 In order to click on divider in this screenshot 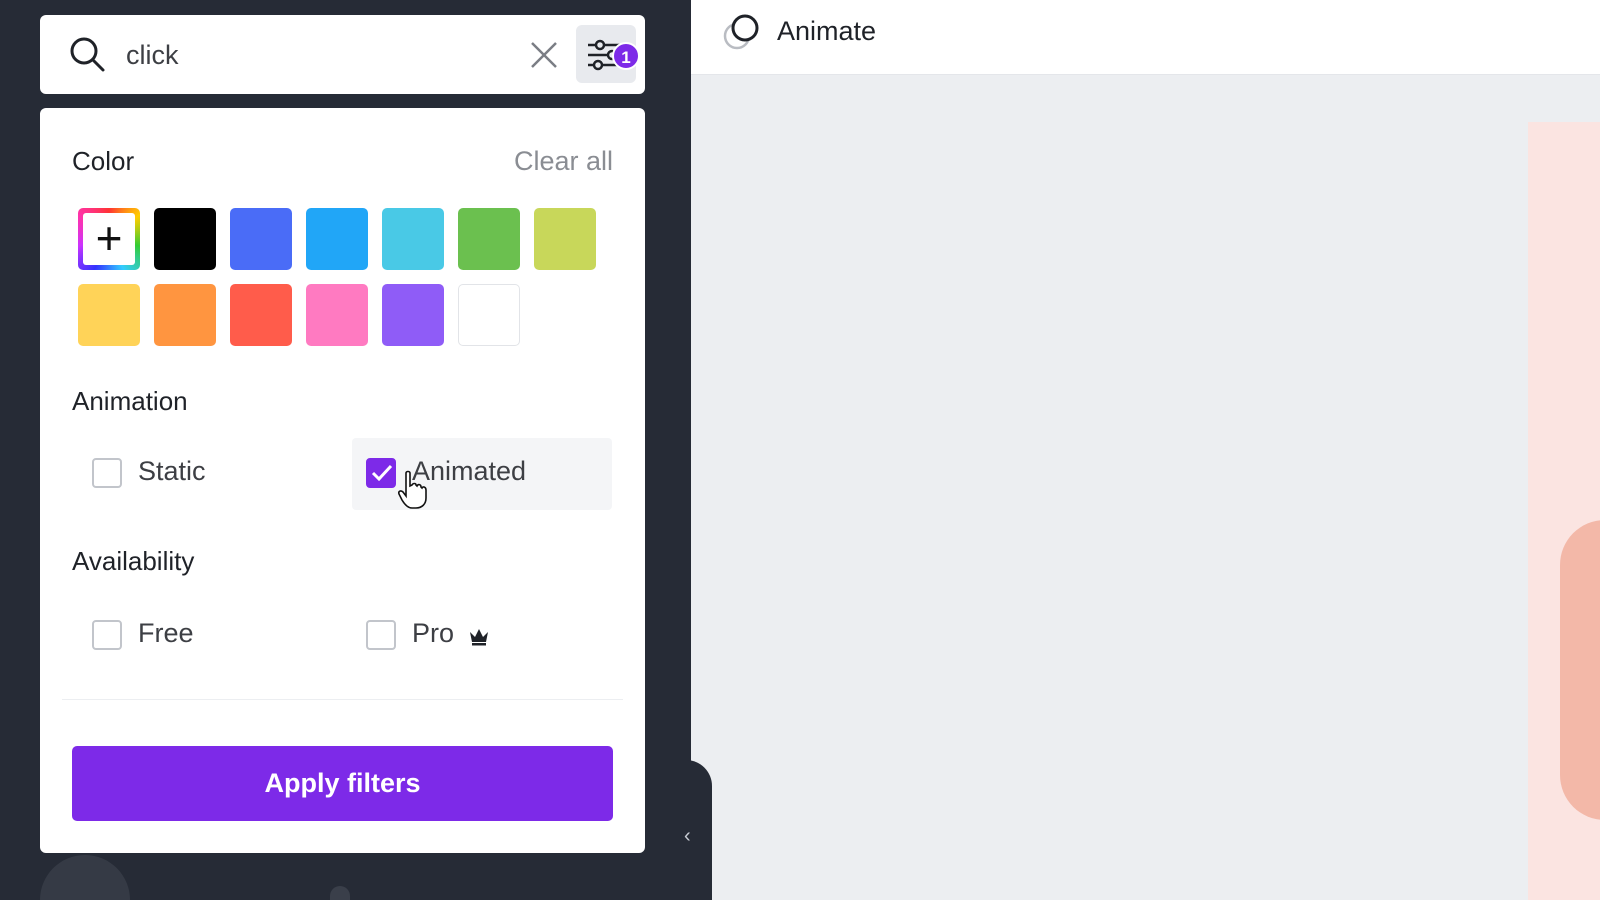, I will do `click(342, 699)`.